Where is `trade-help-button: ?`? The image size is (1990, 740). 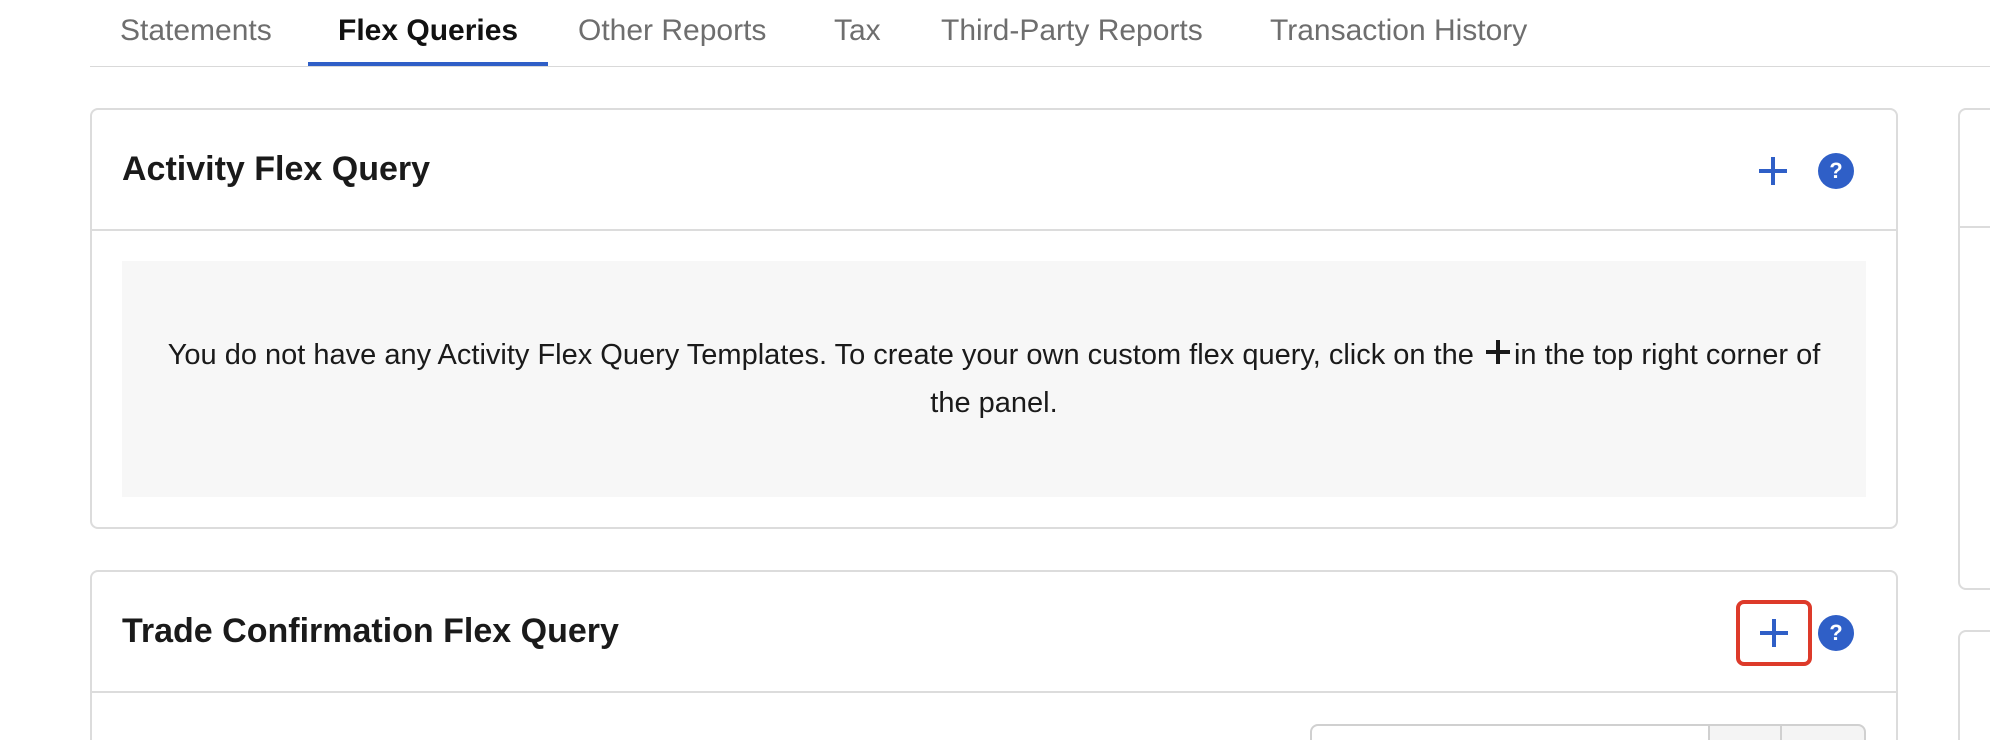 trade-help-button: ? is located at coordinates (1836, 633).